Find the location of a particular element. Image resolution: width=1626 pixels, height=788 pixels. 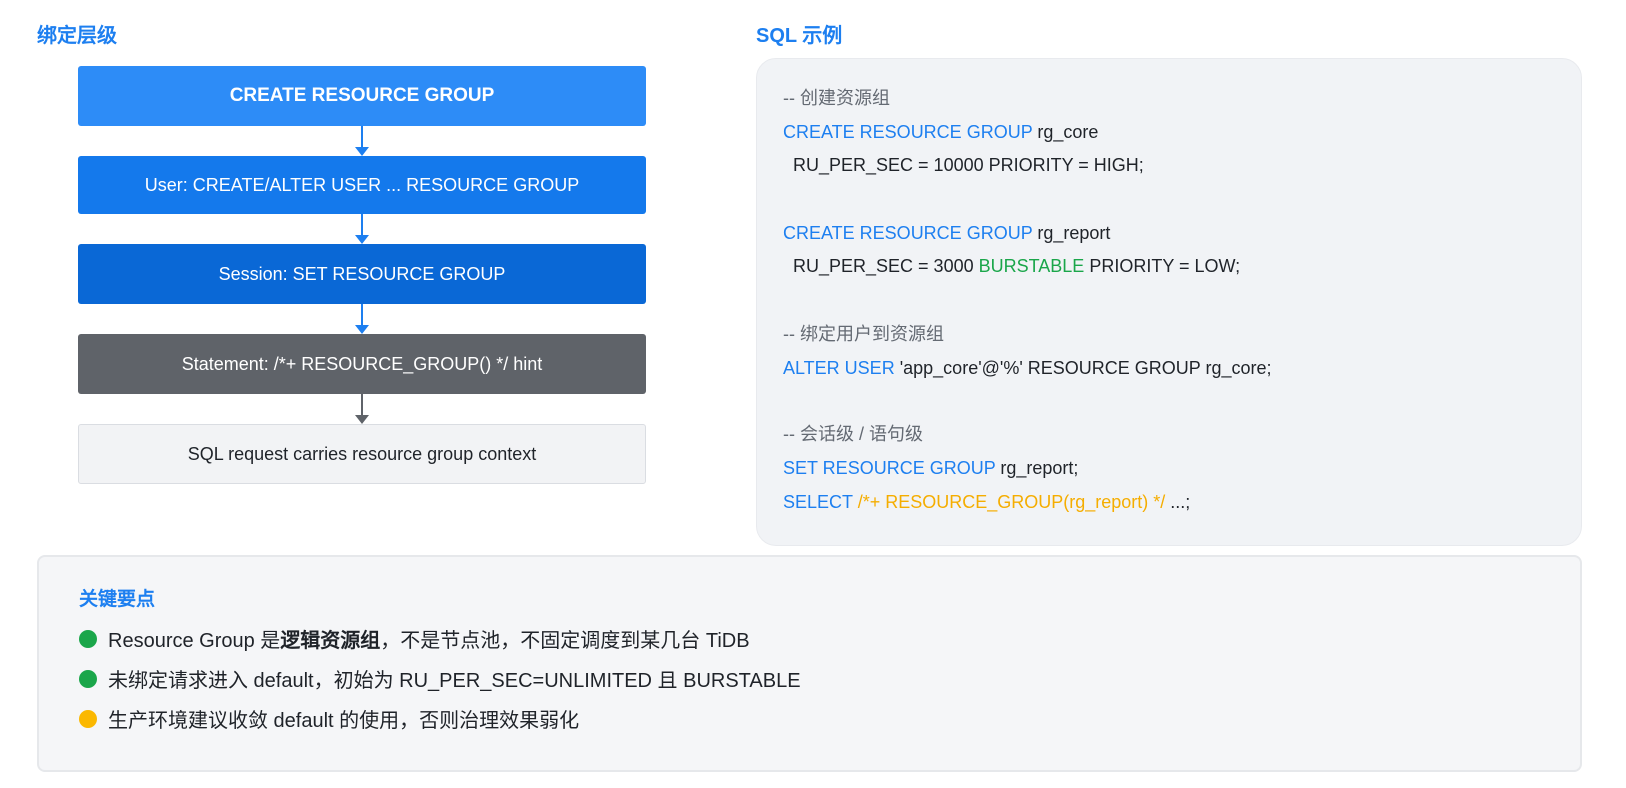

flow-step-create-resource-group: CREATE RESOURCE GROUP is located at coordinates (362, 96).